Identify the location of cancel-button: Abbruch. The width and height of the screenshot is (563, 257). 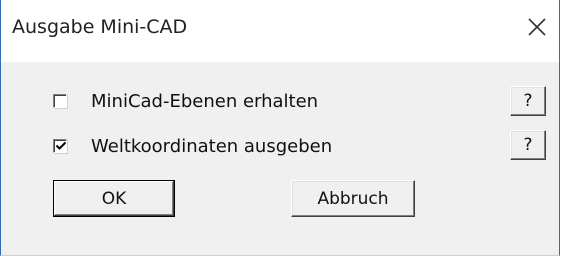
(353, 198).